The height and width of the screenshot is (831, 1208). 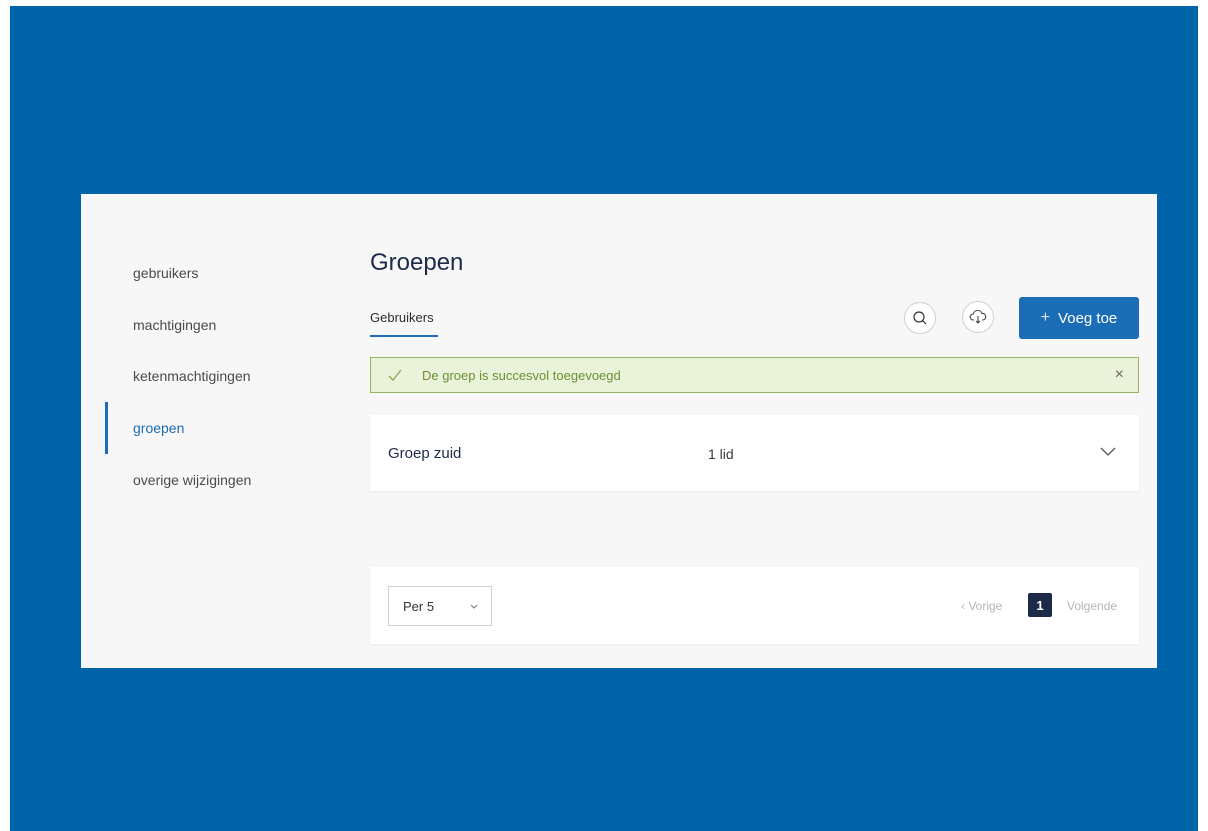 What do you see at coordinates (754, 605) in the screenshot?
I see `pagination-bar: Per 5 ‹ Vorige 1 Volgende` at bounding box center [754, 605].